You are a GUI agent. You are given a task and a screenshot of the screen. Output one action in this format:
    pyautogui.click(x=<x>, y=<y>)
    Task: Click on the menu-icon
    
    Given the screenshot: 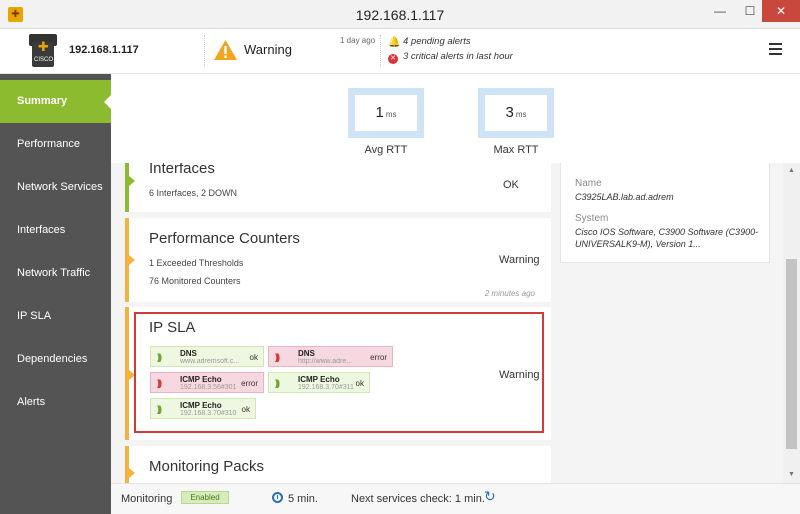 What is the action you would take?
    pyautogui.click(x=775, y=50)
    